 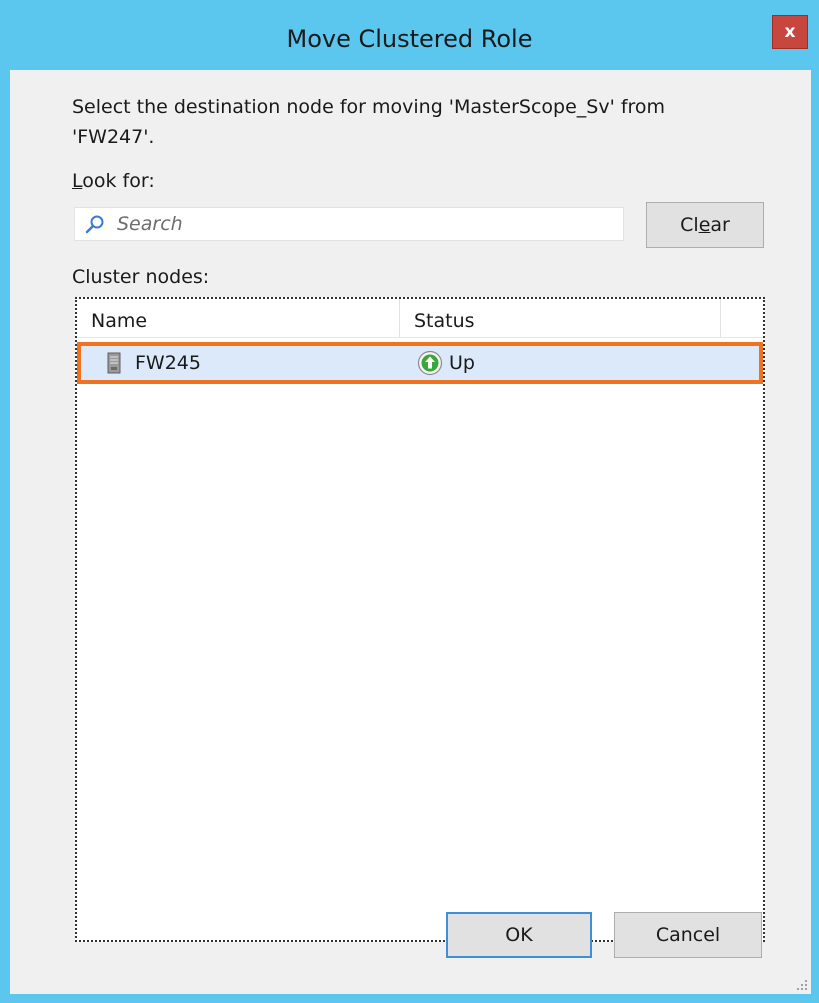 What do you see at coordinates (409, 39) in the screenshot?
I see `window-title: Move Clustered Role` at bounding box center [409, 39].